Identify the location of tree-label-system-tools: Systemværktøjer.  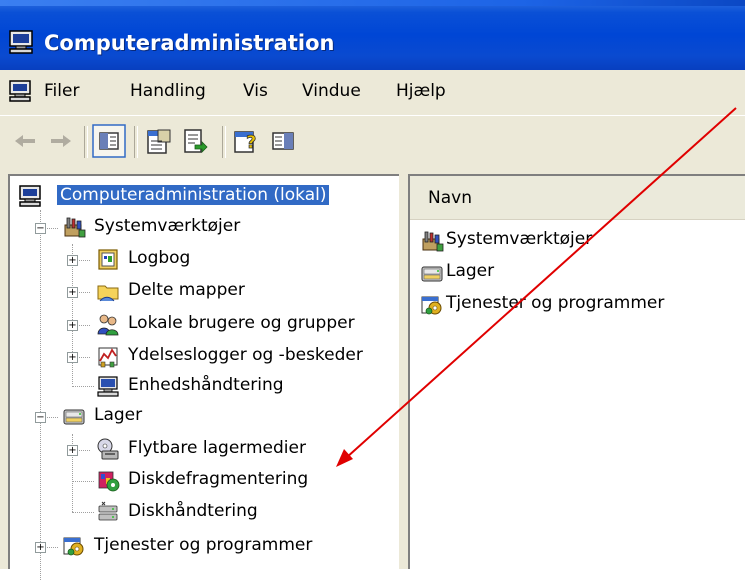
(167, 226).